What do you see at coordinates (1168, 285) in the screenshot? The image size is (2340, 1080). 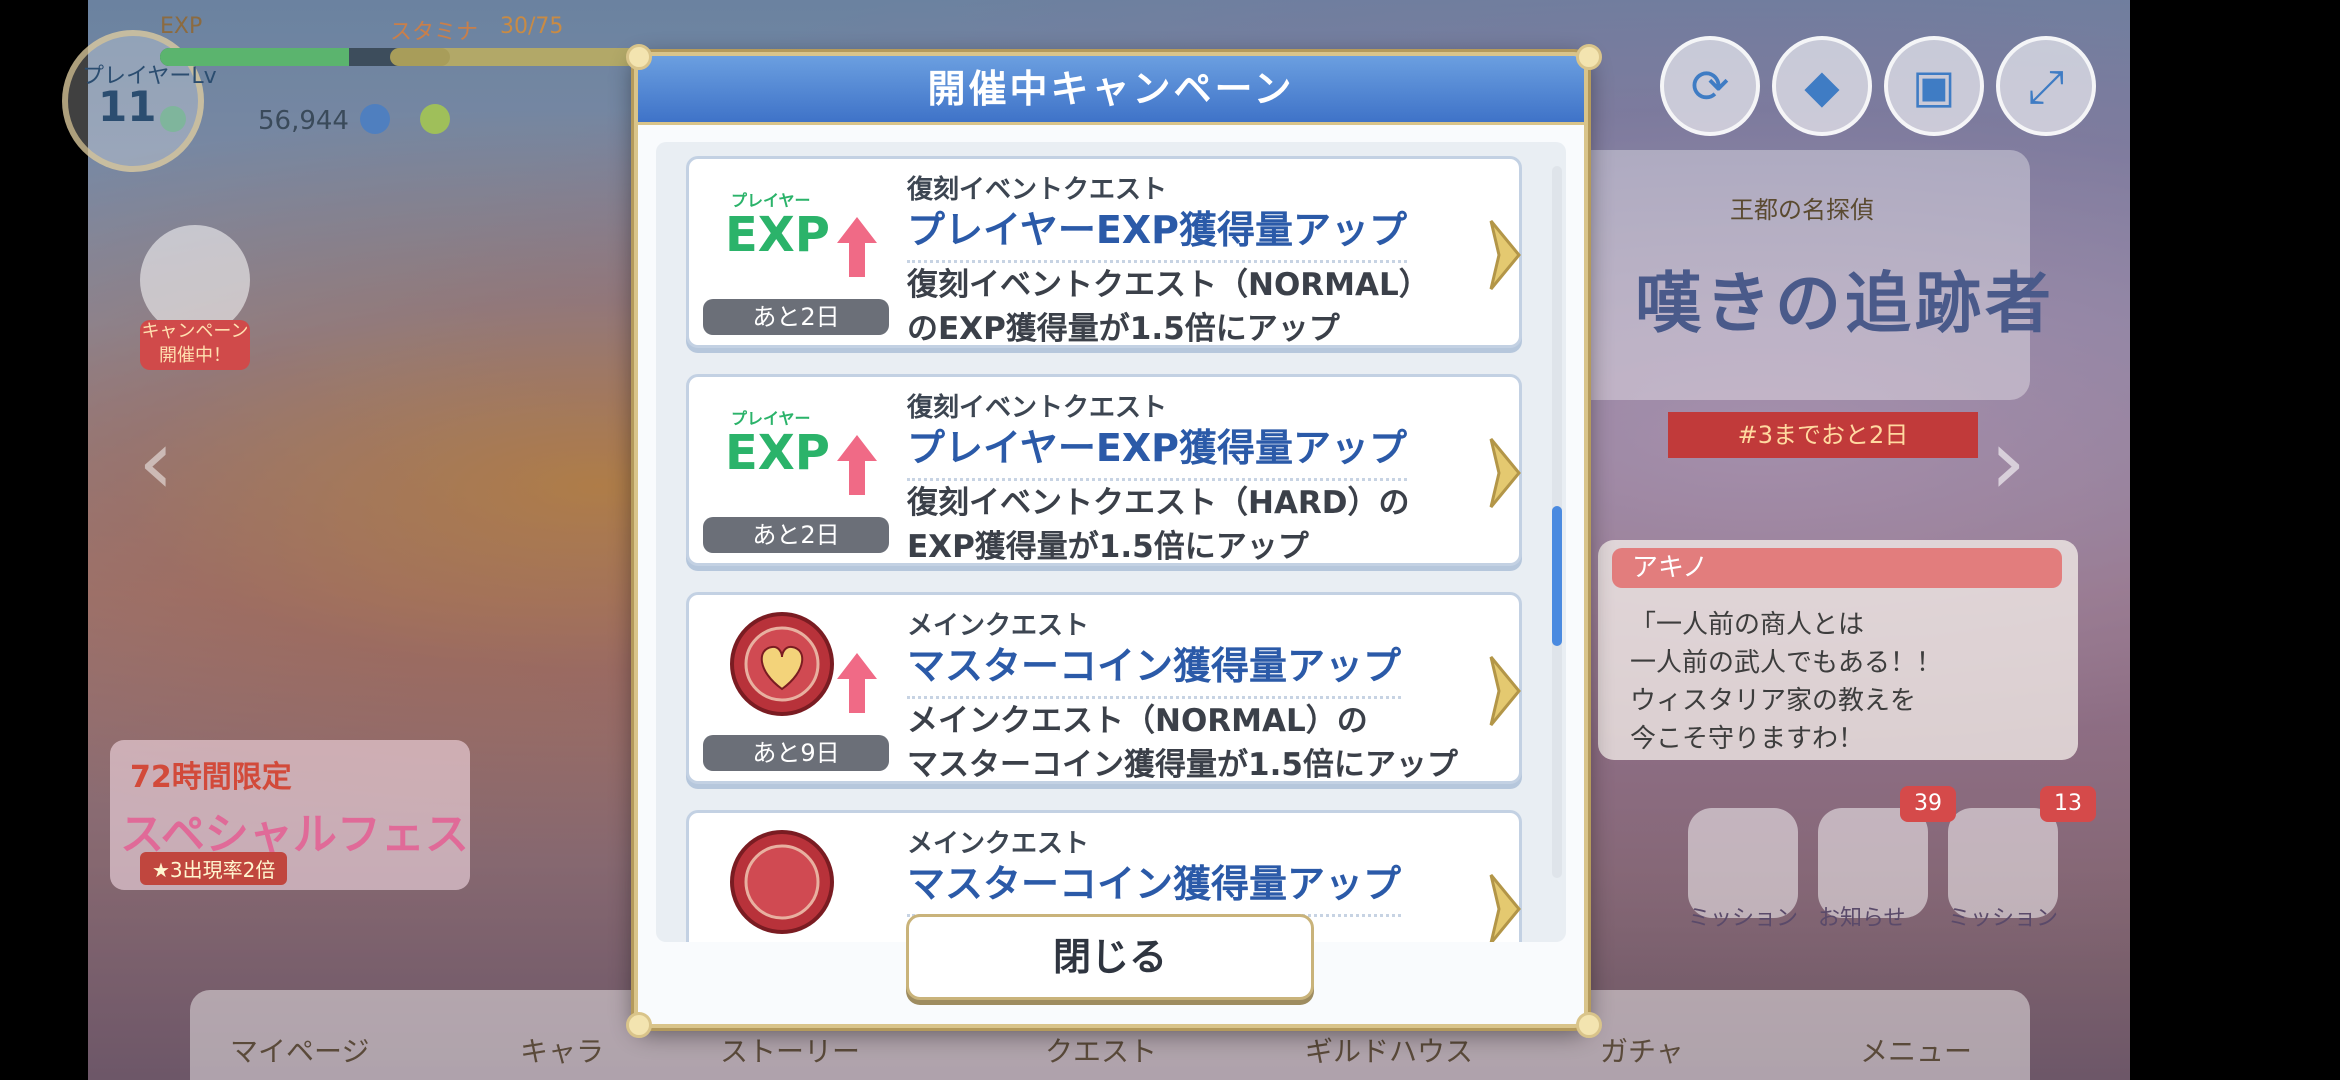 I see `campaign-description-line: 復刻イベントクエスト（NORMAL）` at bounding box center [1168, 285].